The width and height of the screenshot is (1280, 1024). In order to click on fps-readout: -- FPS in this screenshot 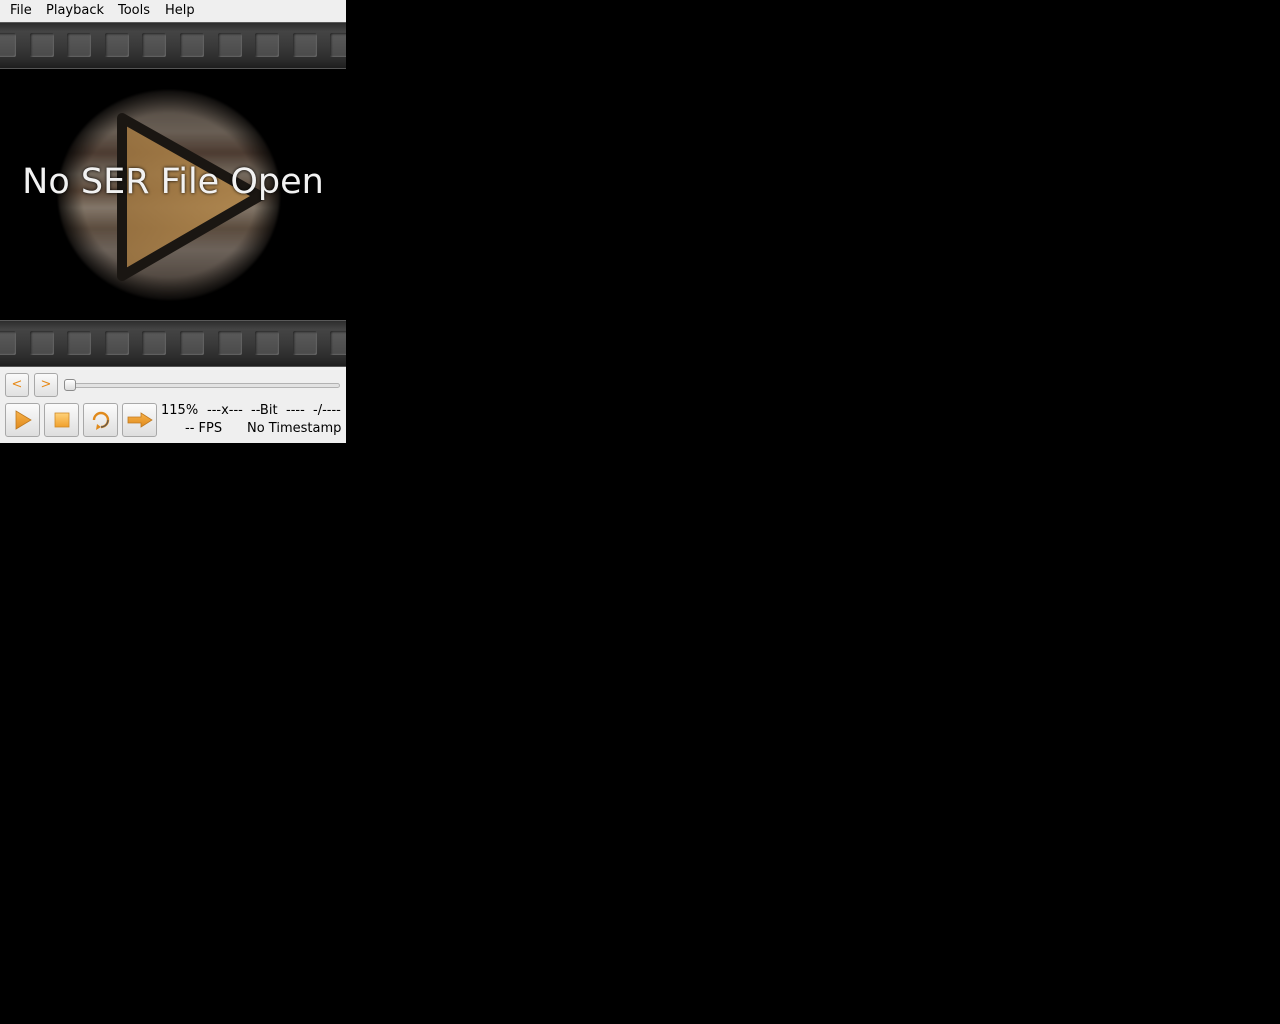, I will do `click(204, 428)`.